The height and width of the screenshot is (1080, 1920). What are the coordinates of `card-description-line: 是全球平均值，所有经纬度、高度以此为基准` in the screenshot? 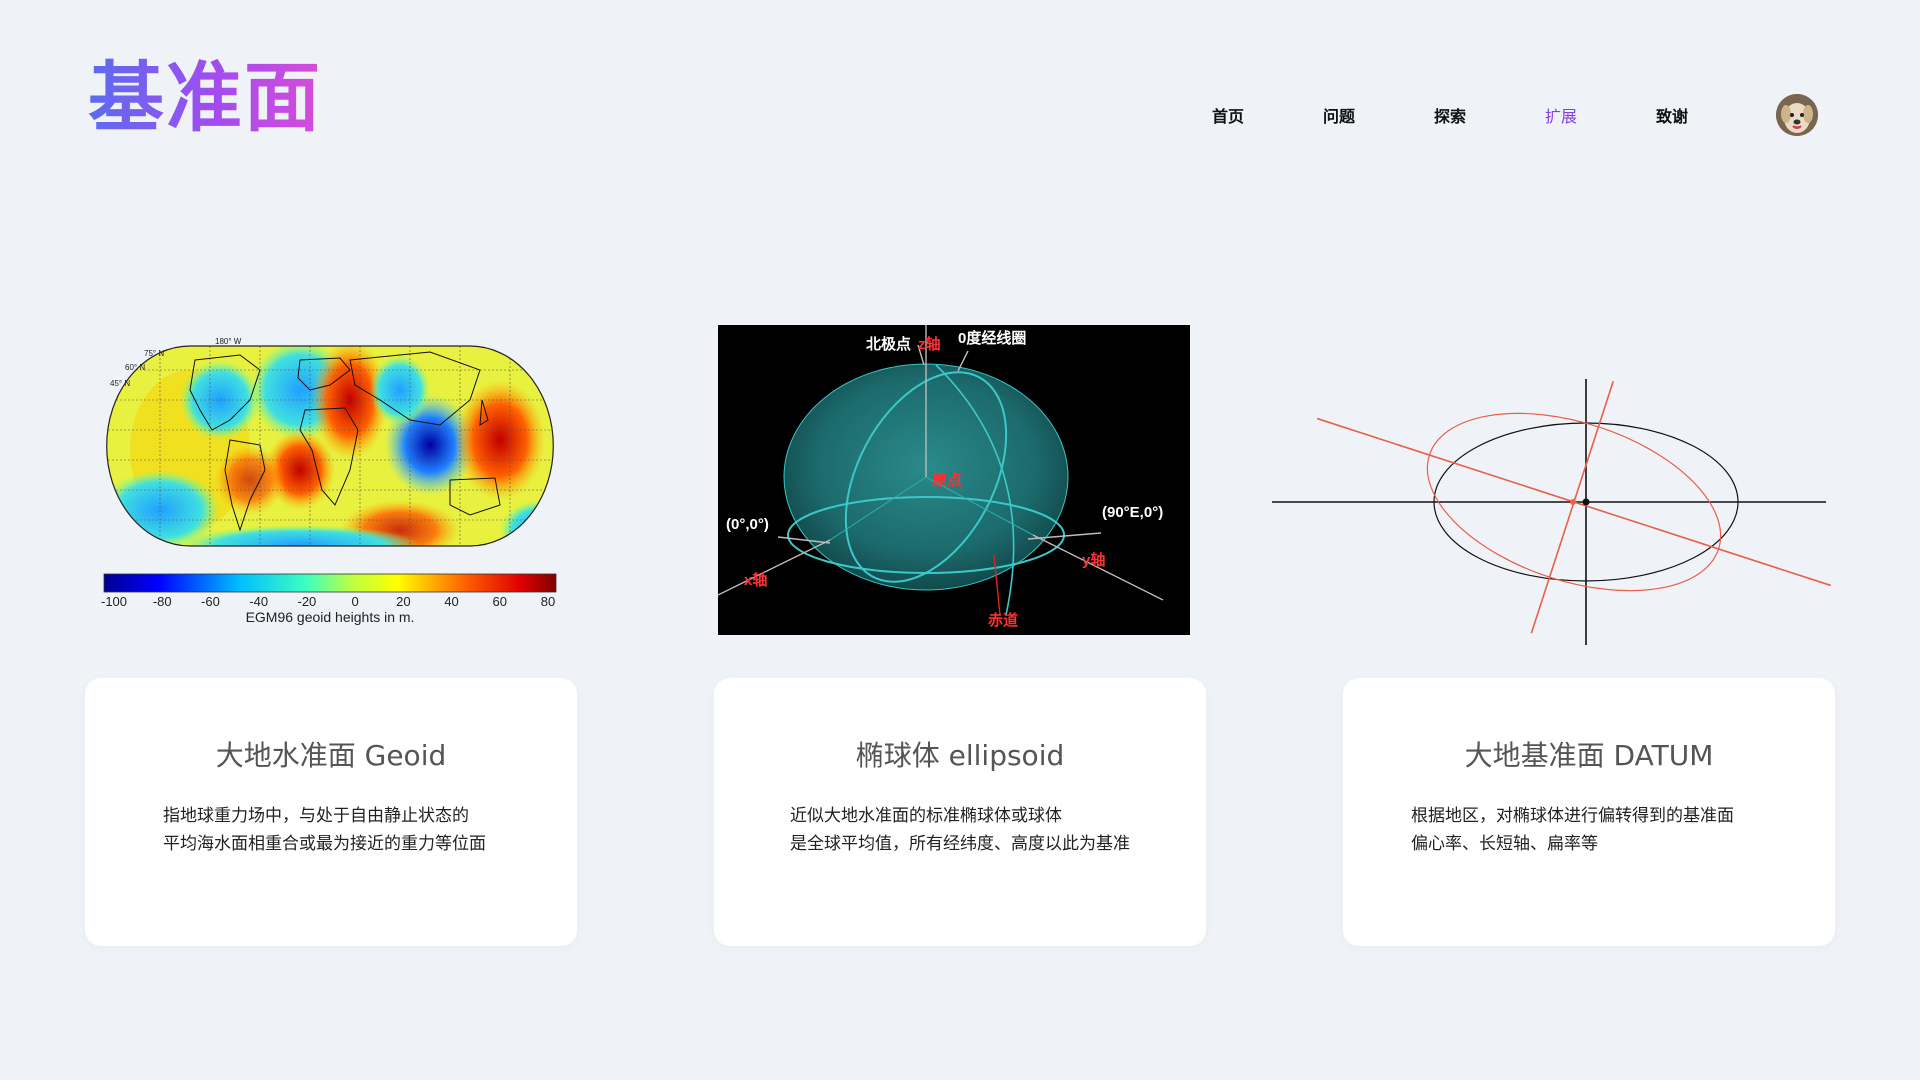 It's located at (960, 844).